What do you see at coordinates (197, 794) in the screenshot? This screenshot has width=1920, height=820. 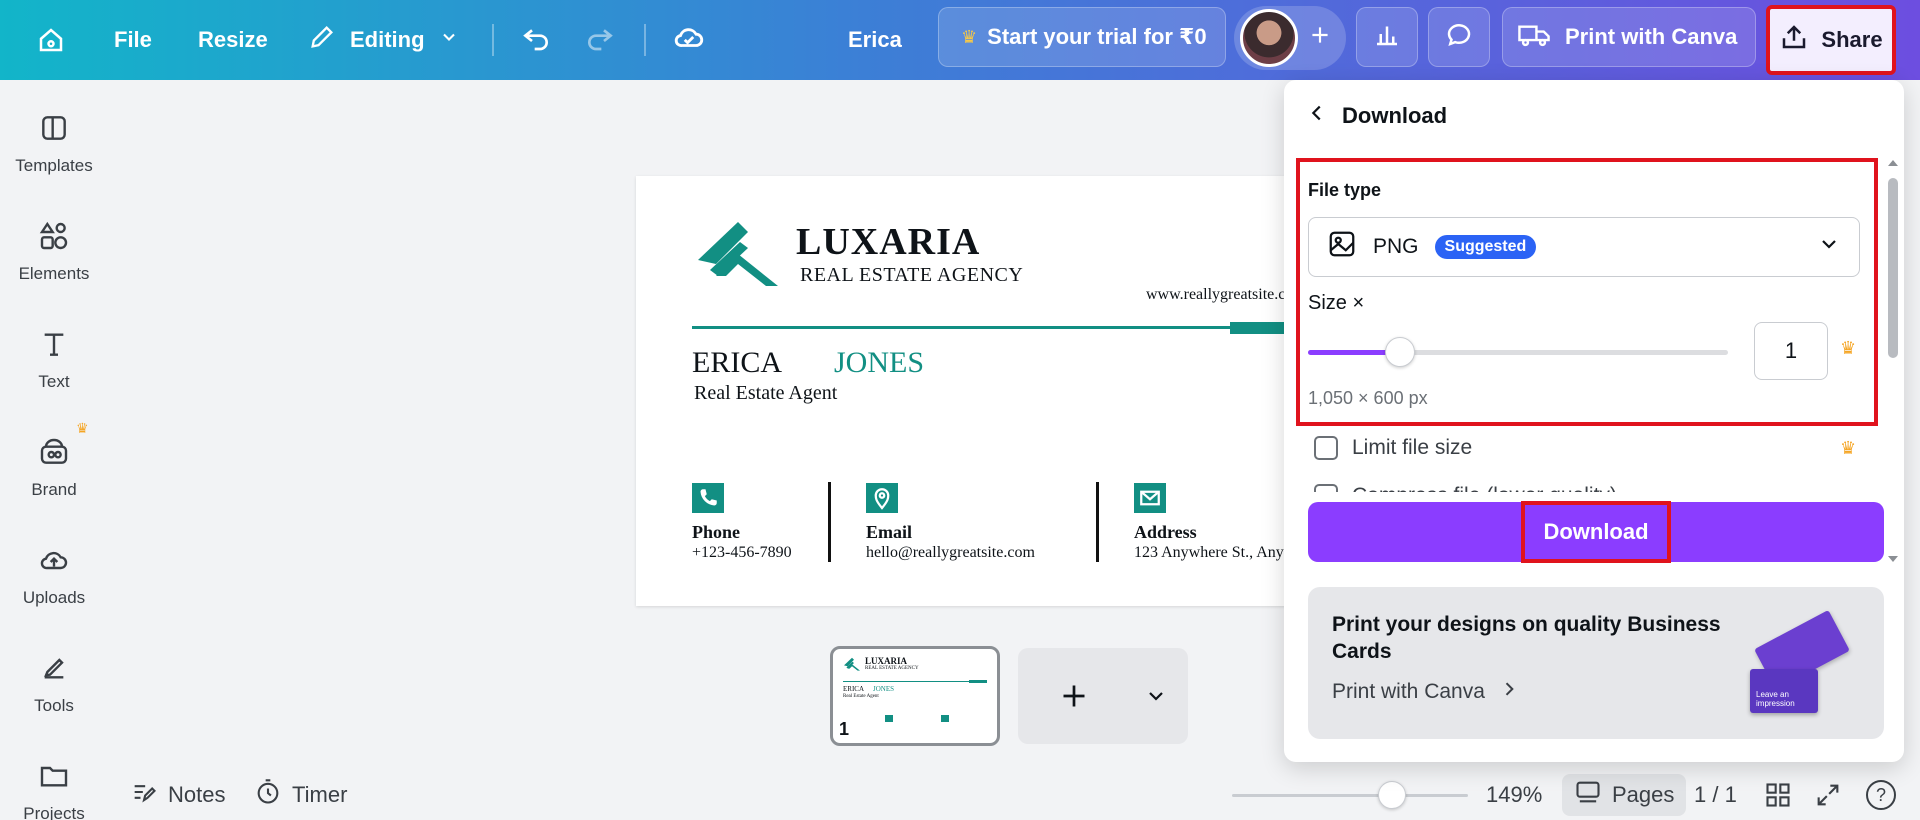 I see `notes-label: Notes` at bounding box center [197, 794].